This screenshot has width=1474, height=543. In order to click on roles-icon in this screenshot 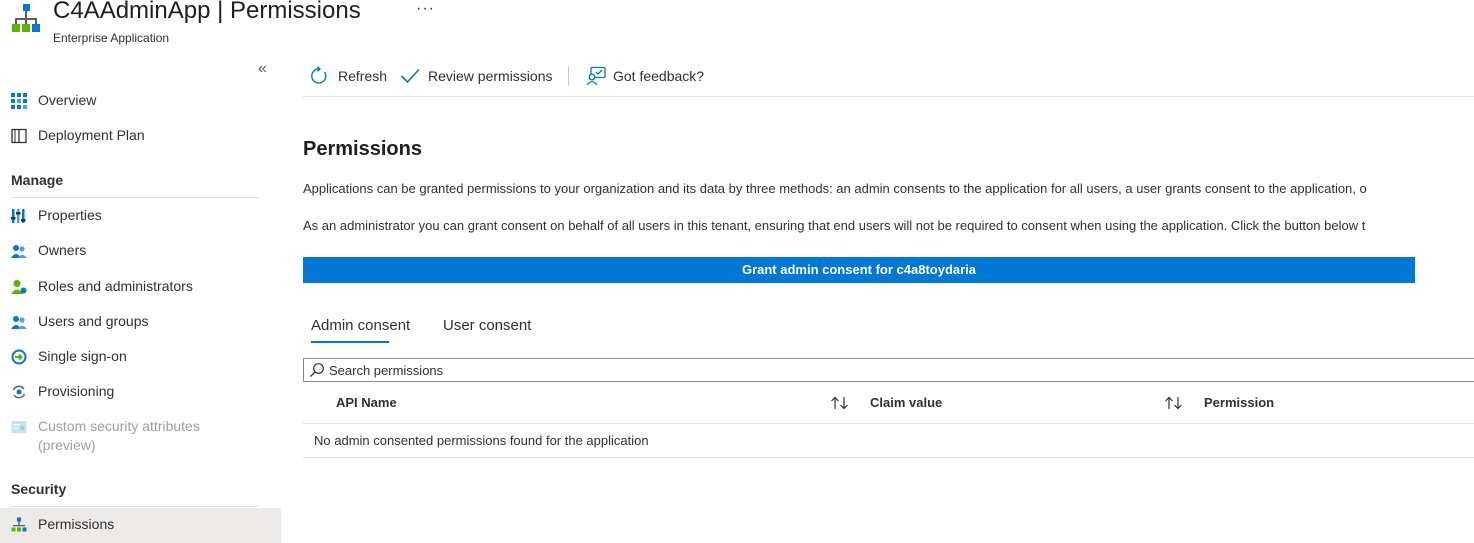, I will do `click(19, 287)`.